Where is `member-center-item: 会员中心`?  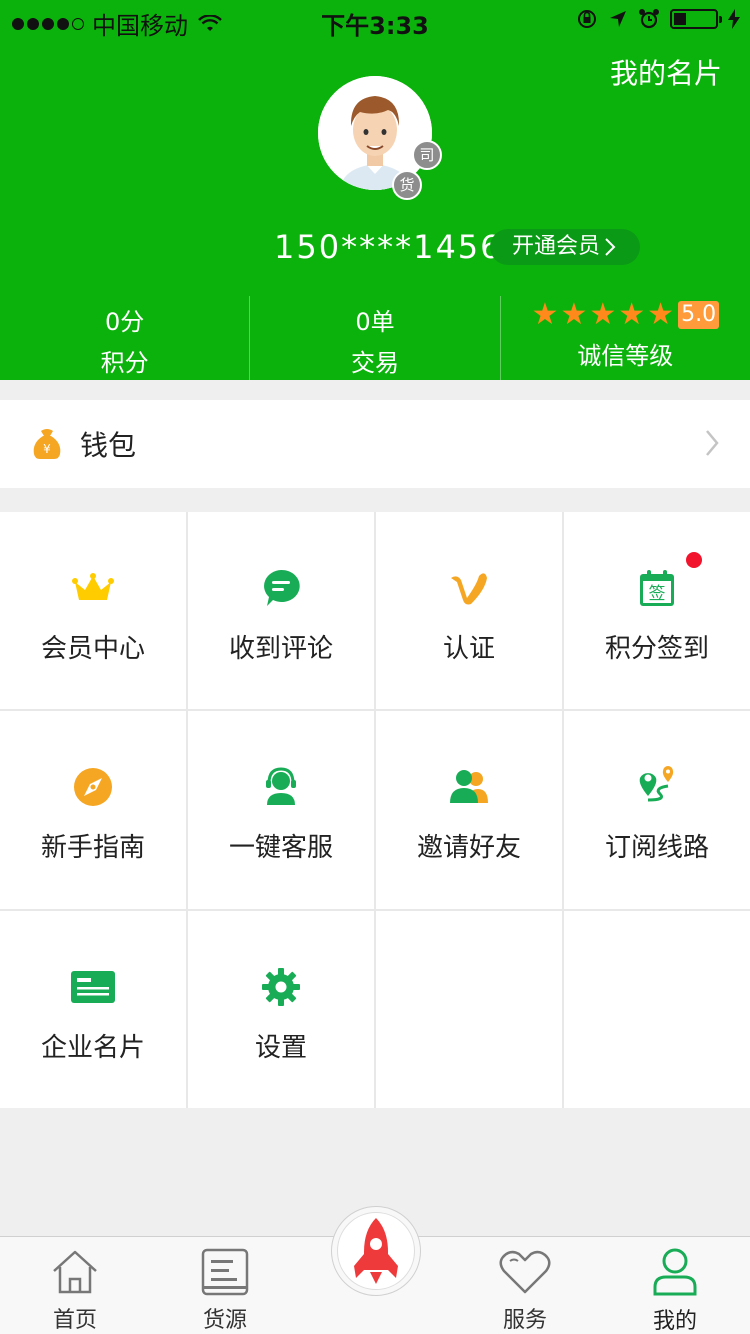 member-center-item: 会员中心 is located at coordinates (93, 611).